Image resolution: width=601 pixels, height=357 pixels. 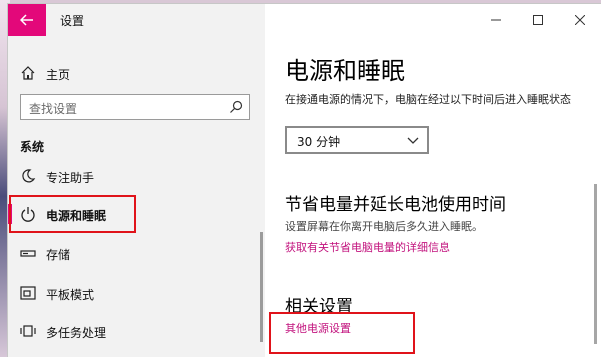 I want to click on focus-moon-icon, so click(x=29, y=176).